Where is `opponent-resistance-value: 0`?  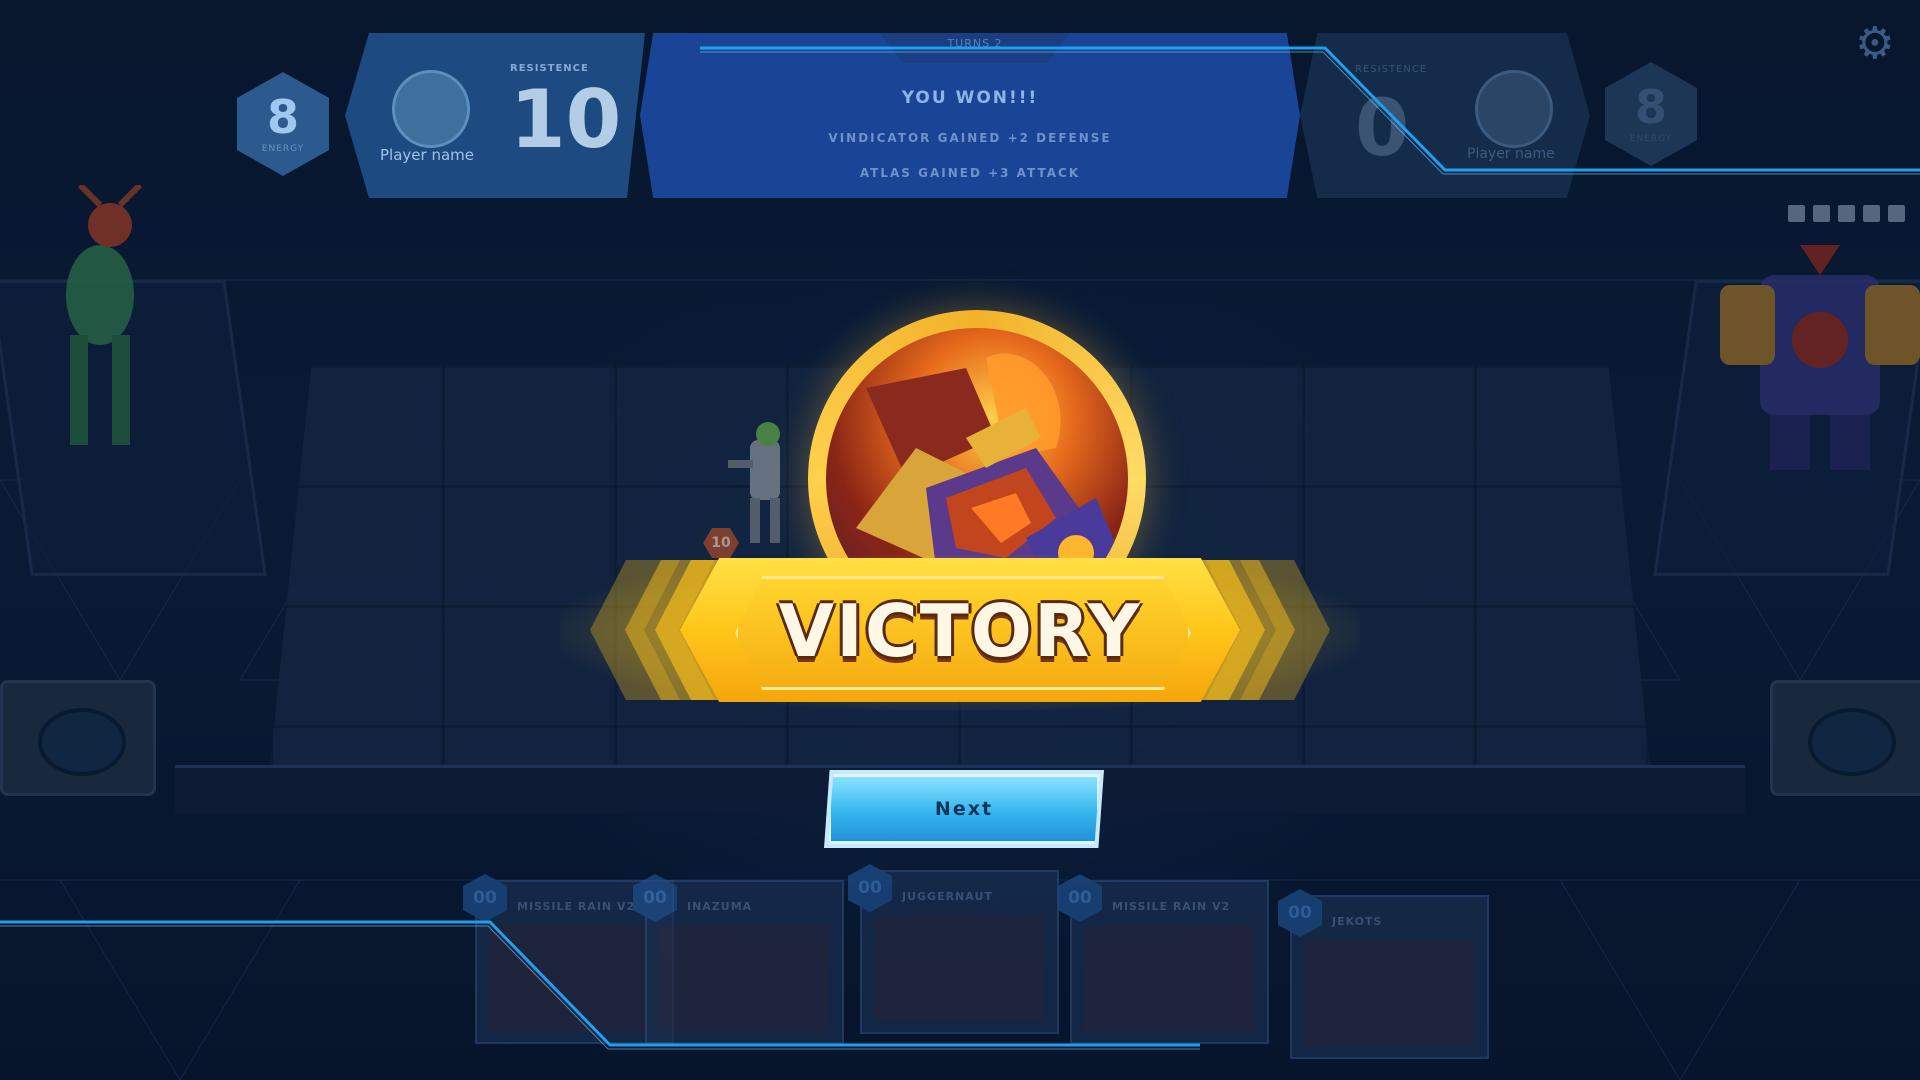 opponent-resistance-value: 0 is located at coordinates (1382, 129).